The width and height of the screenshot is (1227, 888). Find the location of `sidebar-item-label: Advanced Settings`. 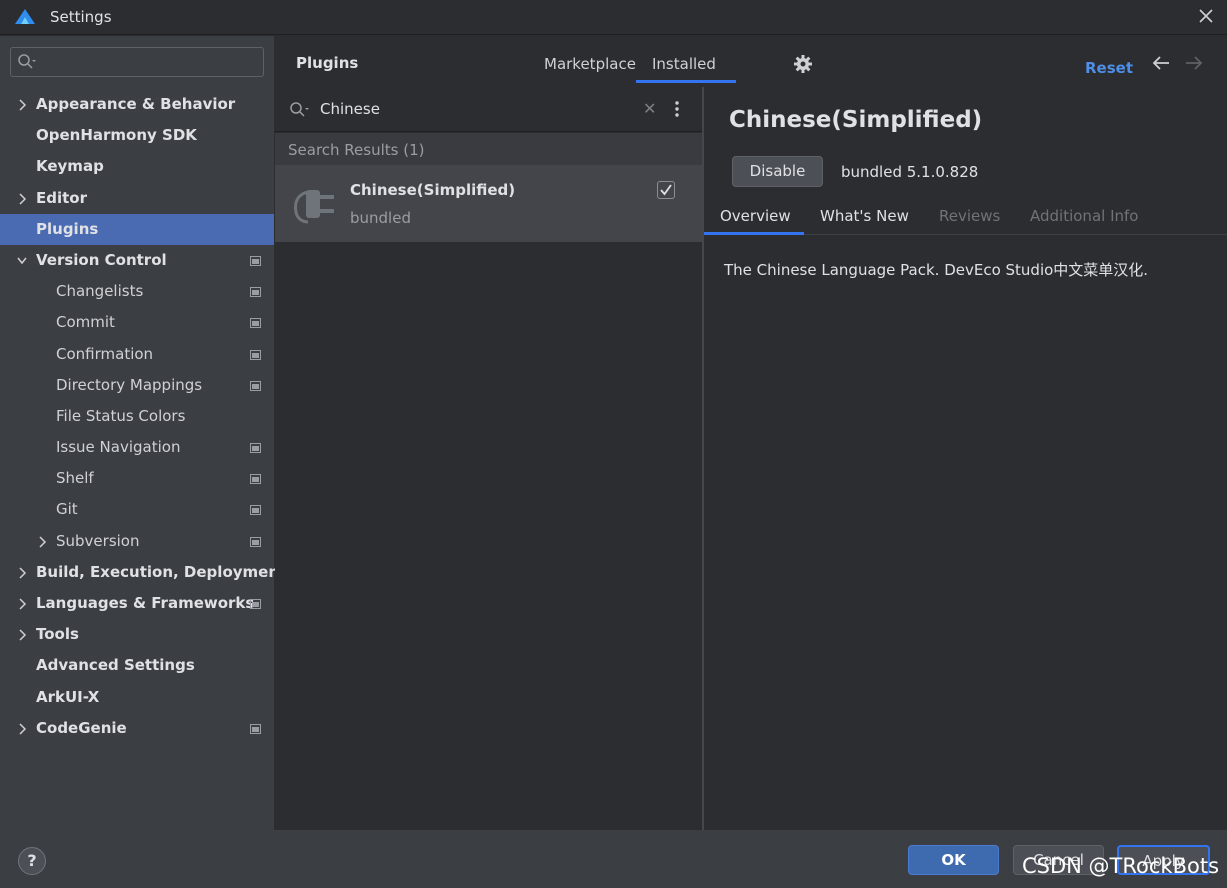

sidebar-item-label: Advanced Settings is located at coordinates (115, 665).